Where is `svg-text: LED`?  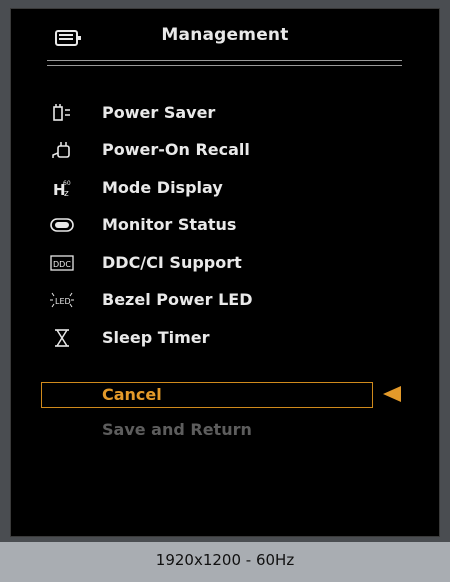 svg-text: LED is located at coordinates (63, 301).